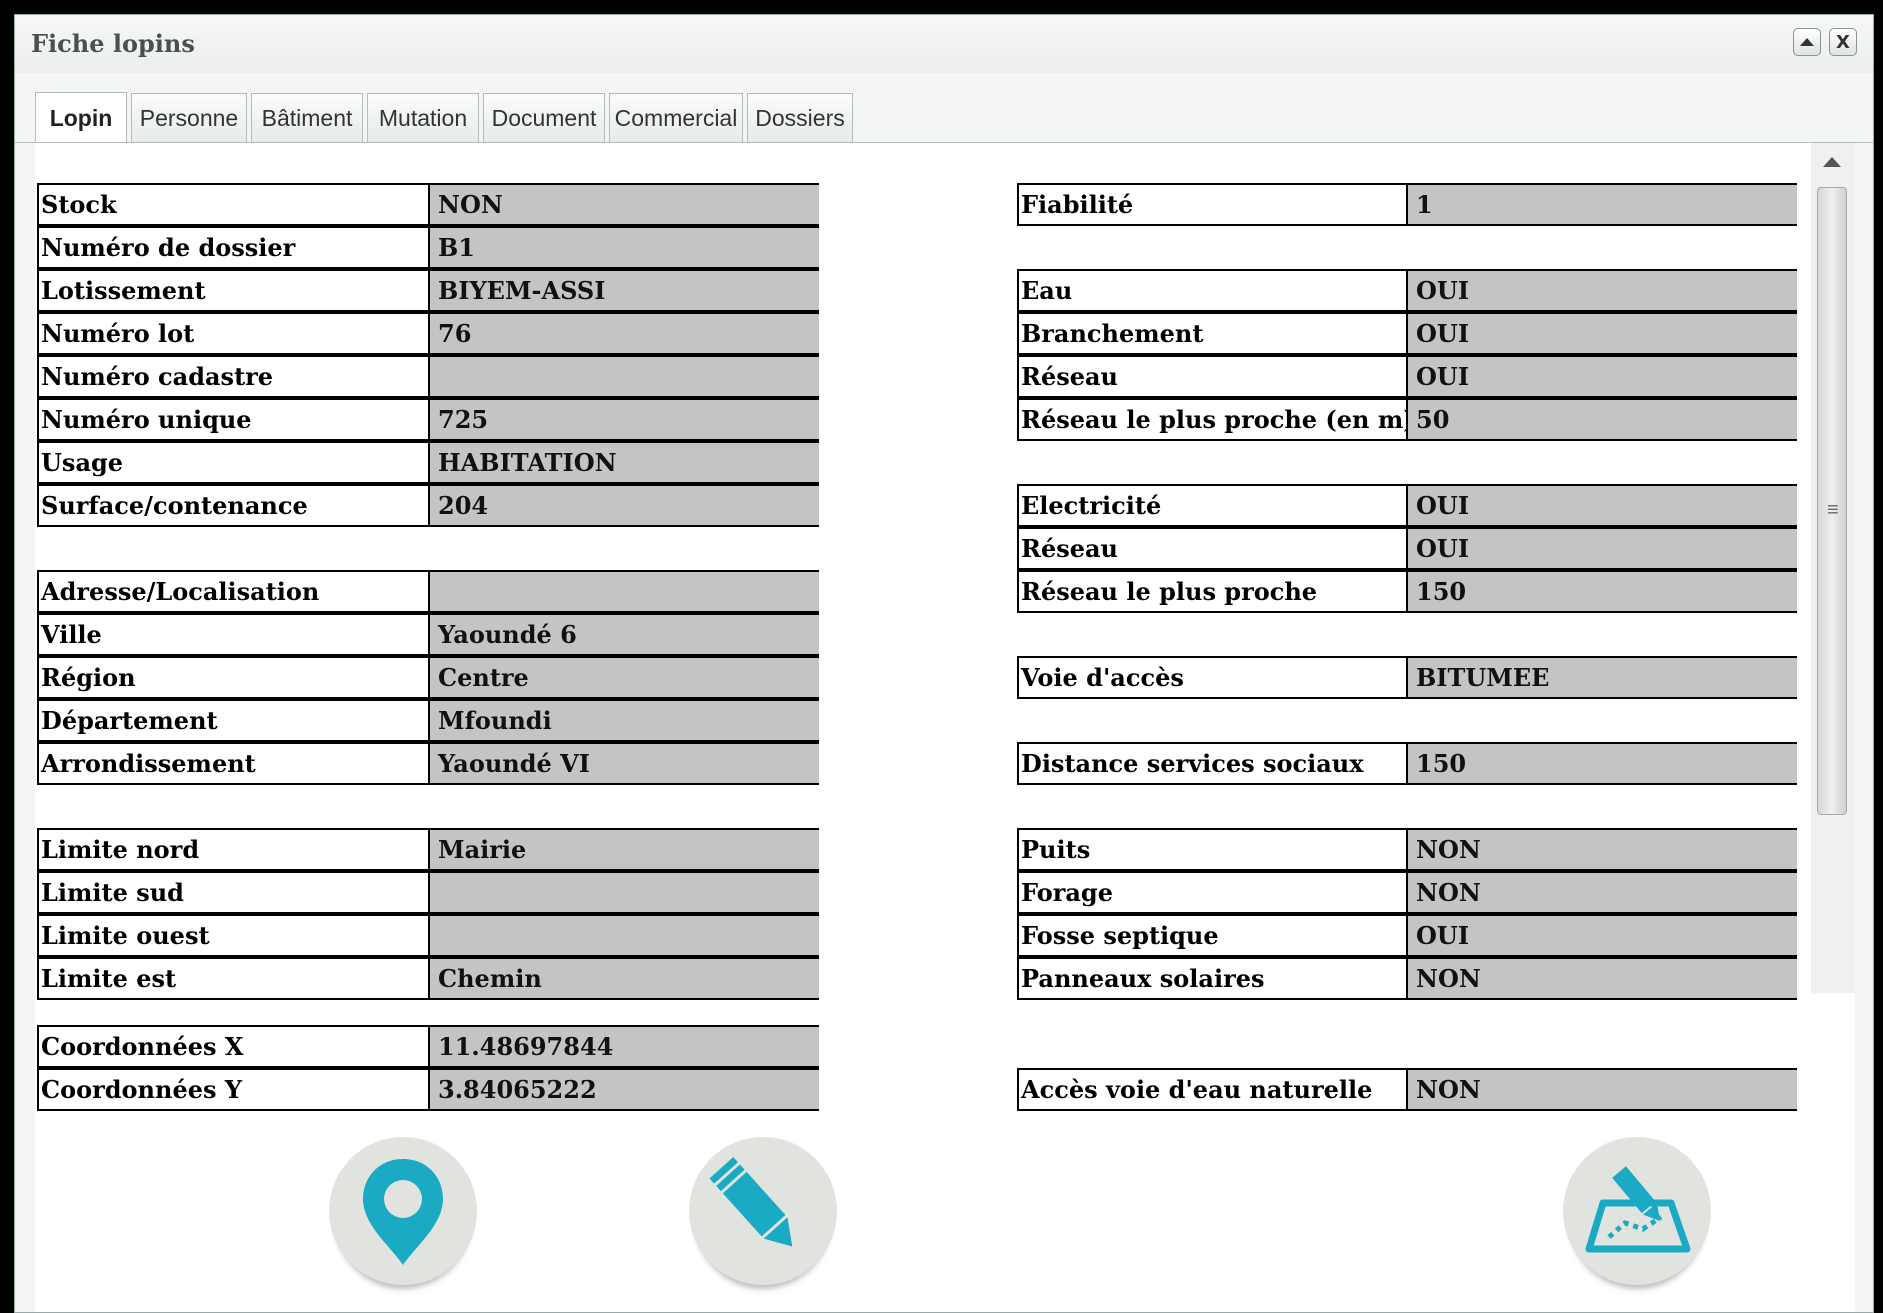 The image size is (1883, 1313). I want to click on collapse-button, so click(1807, 42).